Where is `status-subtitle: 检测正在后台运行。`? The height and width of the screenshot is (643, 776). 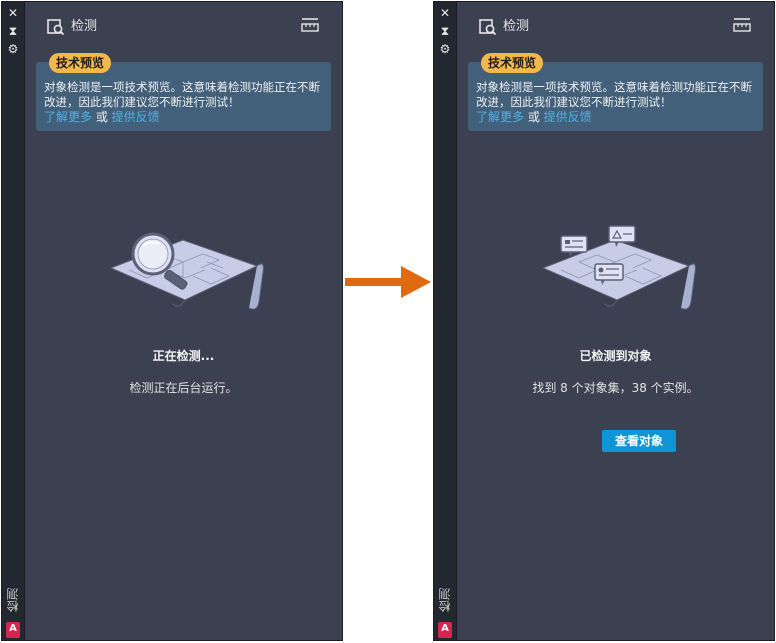 status-subtitle: 检测正在后台运行。 is located at coordinates (183, 388).